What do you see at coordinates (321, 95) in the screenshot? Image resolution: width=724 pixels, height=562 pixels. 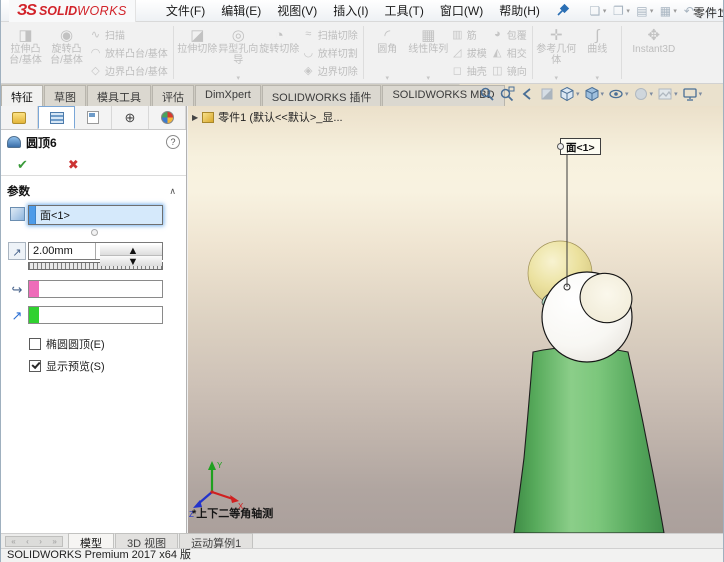 I see `command-tab: SOLIDWORKS 插件` at bounding box center [321, 95].